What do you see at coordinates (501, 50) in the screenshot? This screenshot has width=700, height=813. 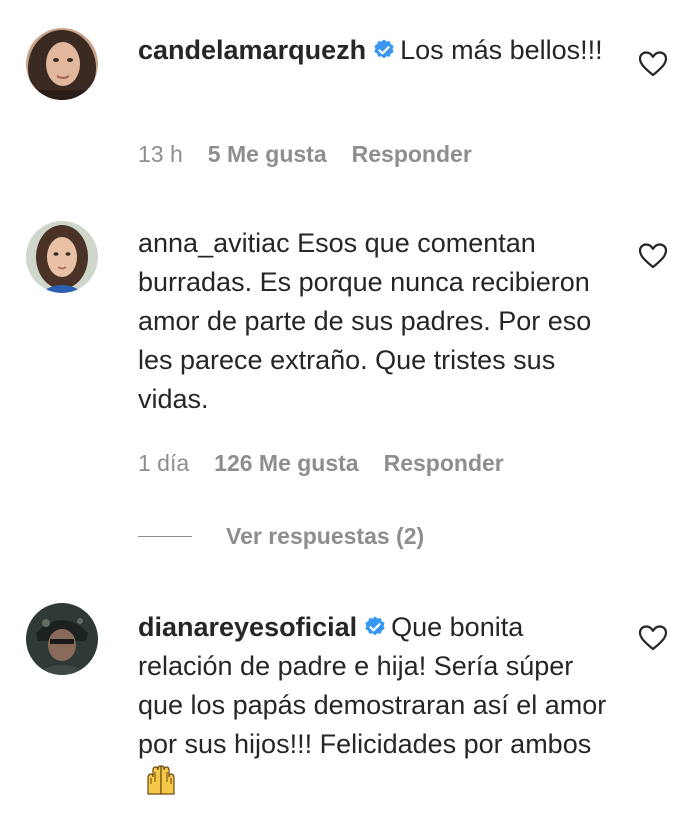 I see `comment-body: Los más bellos!!!` at bounding box center [501, 50].